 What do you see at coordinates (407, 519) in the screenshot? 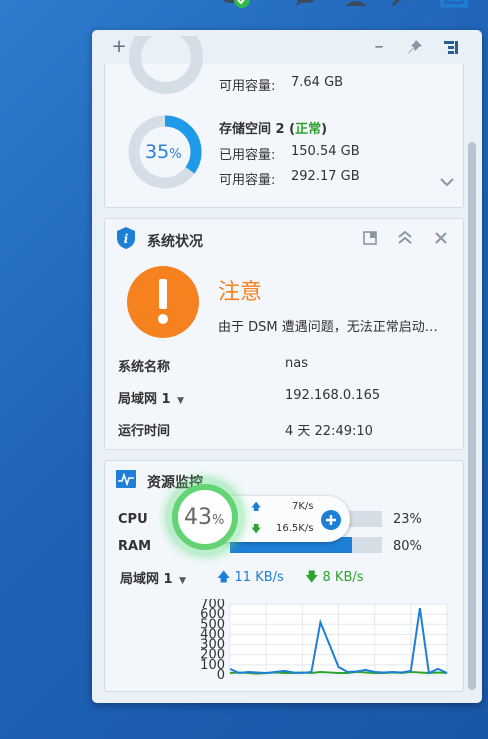
I see `cpu-value: 23%` at bounding box center [407, 519].